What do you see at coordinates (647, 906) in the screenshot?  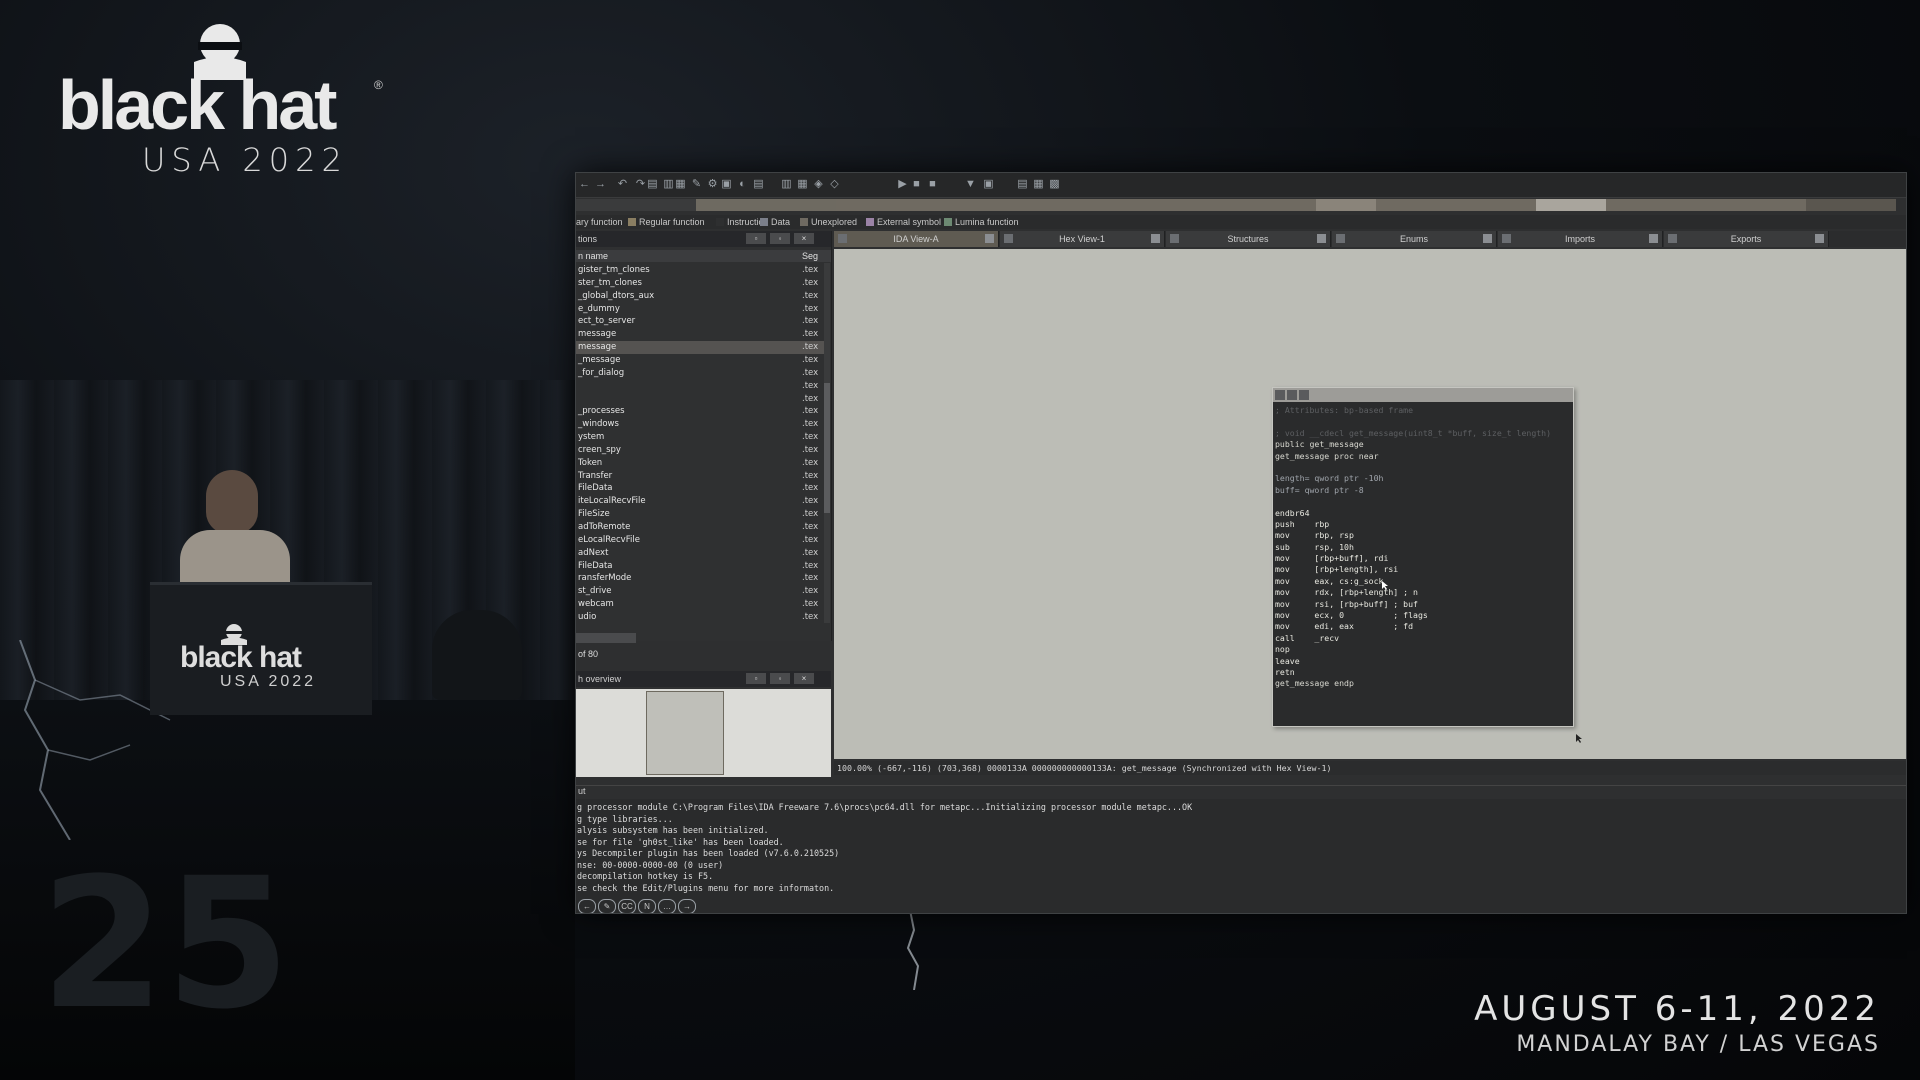 I see `slash-icon: N` at bounding box center [647, 906].